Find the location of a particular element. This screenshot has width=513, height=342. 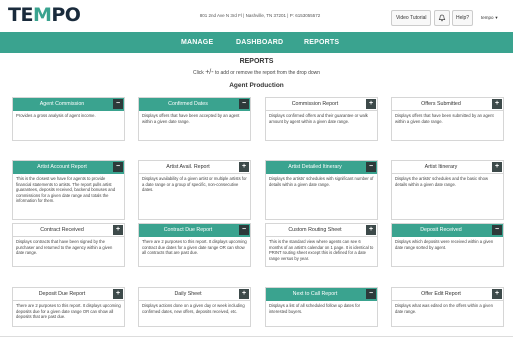

report-card-title: Contract Received is located at coordinates (62, 230).